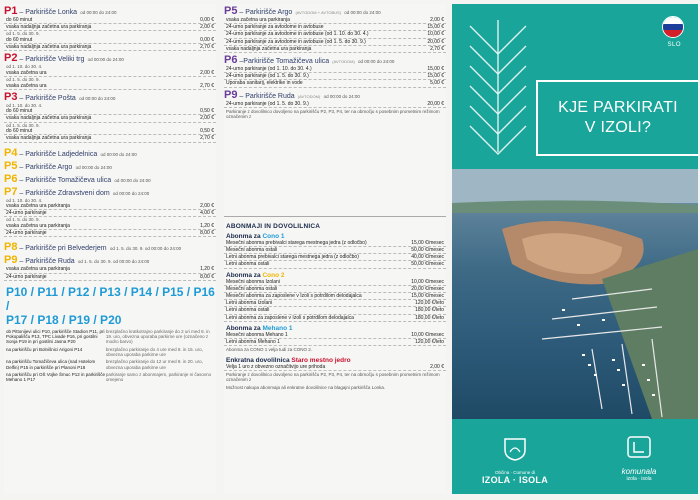  Describe the element at coordinates (60, 11) in the screenshot. I see `p1-heading: P1 – Parkirišče Lonka od 00:00 do 24:00` at that location.